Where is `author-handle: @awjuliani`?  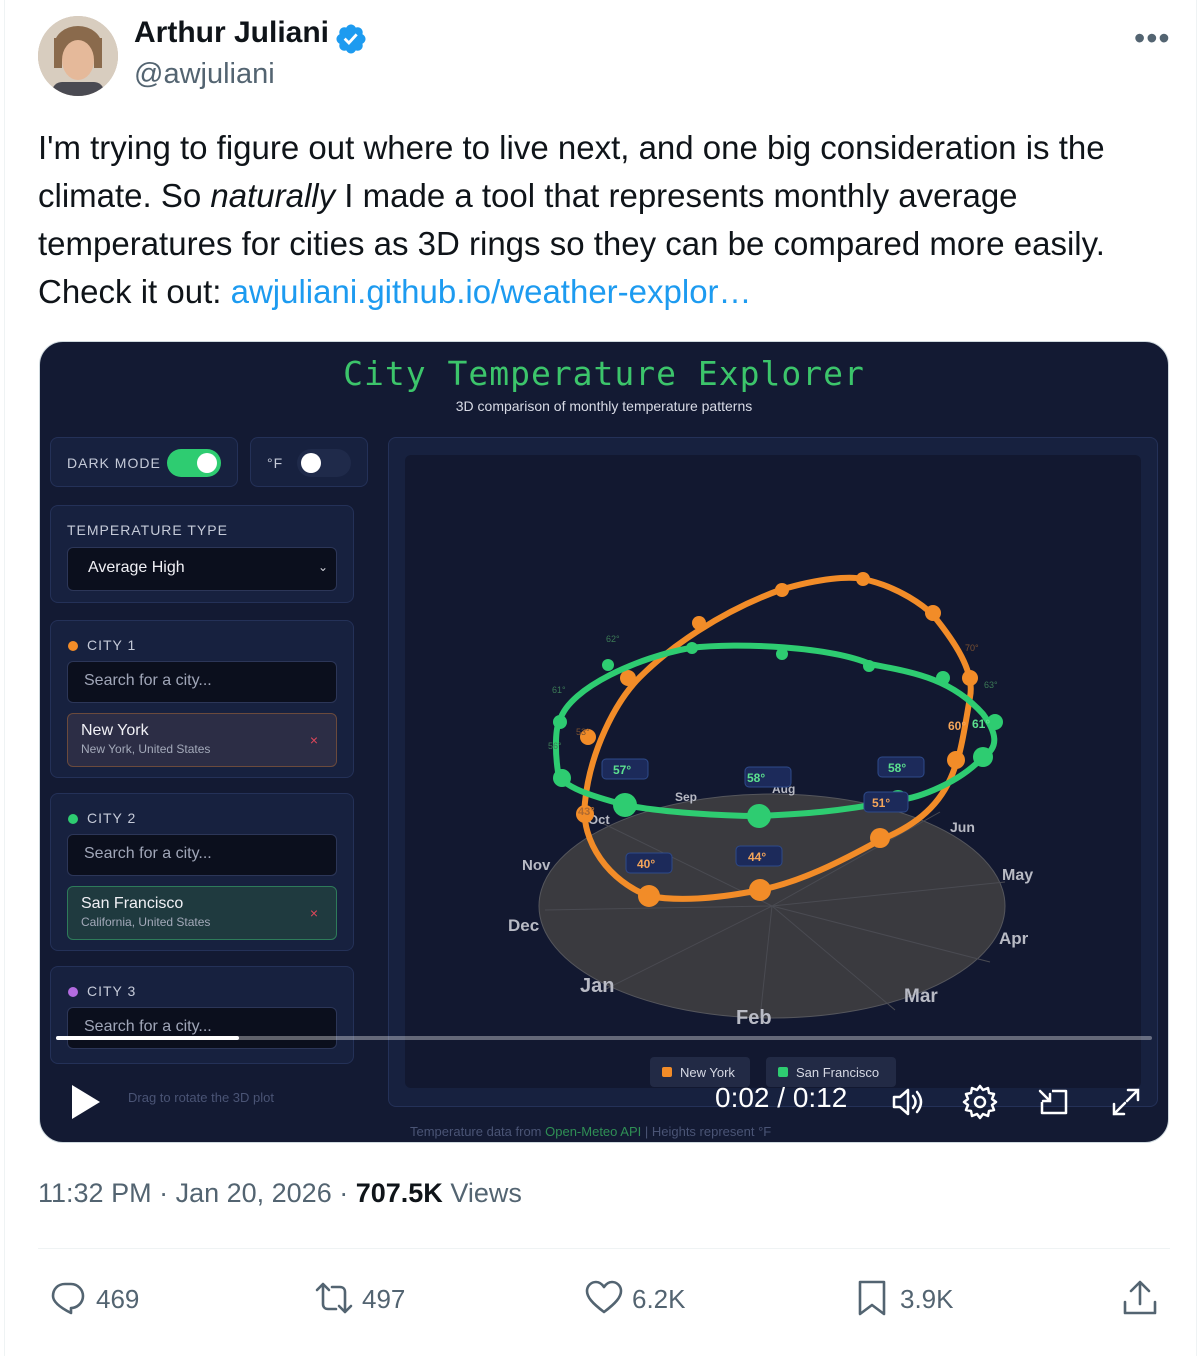
author-handle: @awjuliani is located at coordinates (204, 74).